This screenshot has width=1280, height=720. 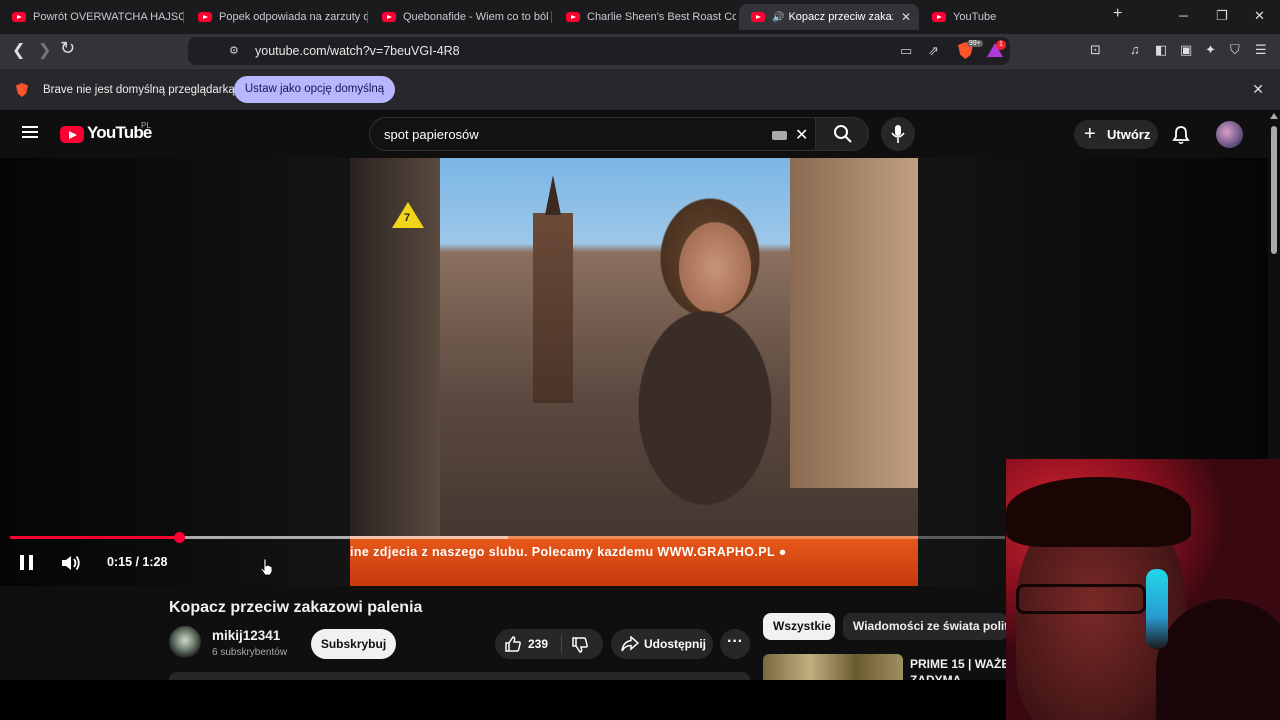 I want to click on clear-search-icon: ✕, so click(x=801, y=135).